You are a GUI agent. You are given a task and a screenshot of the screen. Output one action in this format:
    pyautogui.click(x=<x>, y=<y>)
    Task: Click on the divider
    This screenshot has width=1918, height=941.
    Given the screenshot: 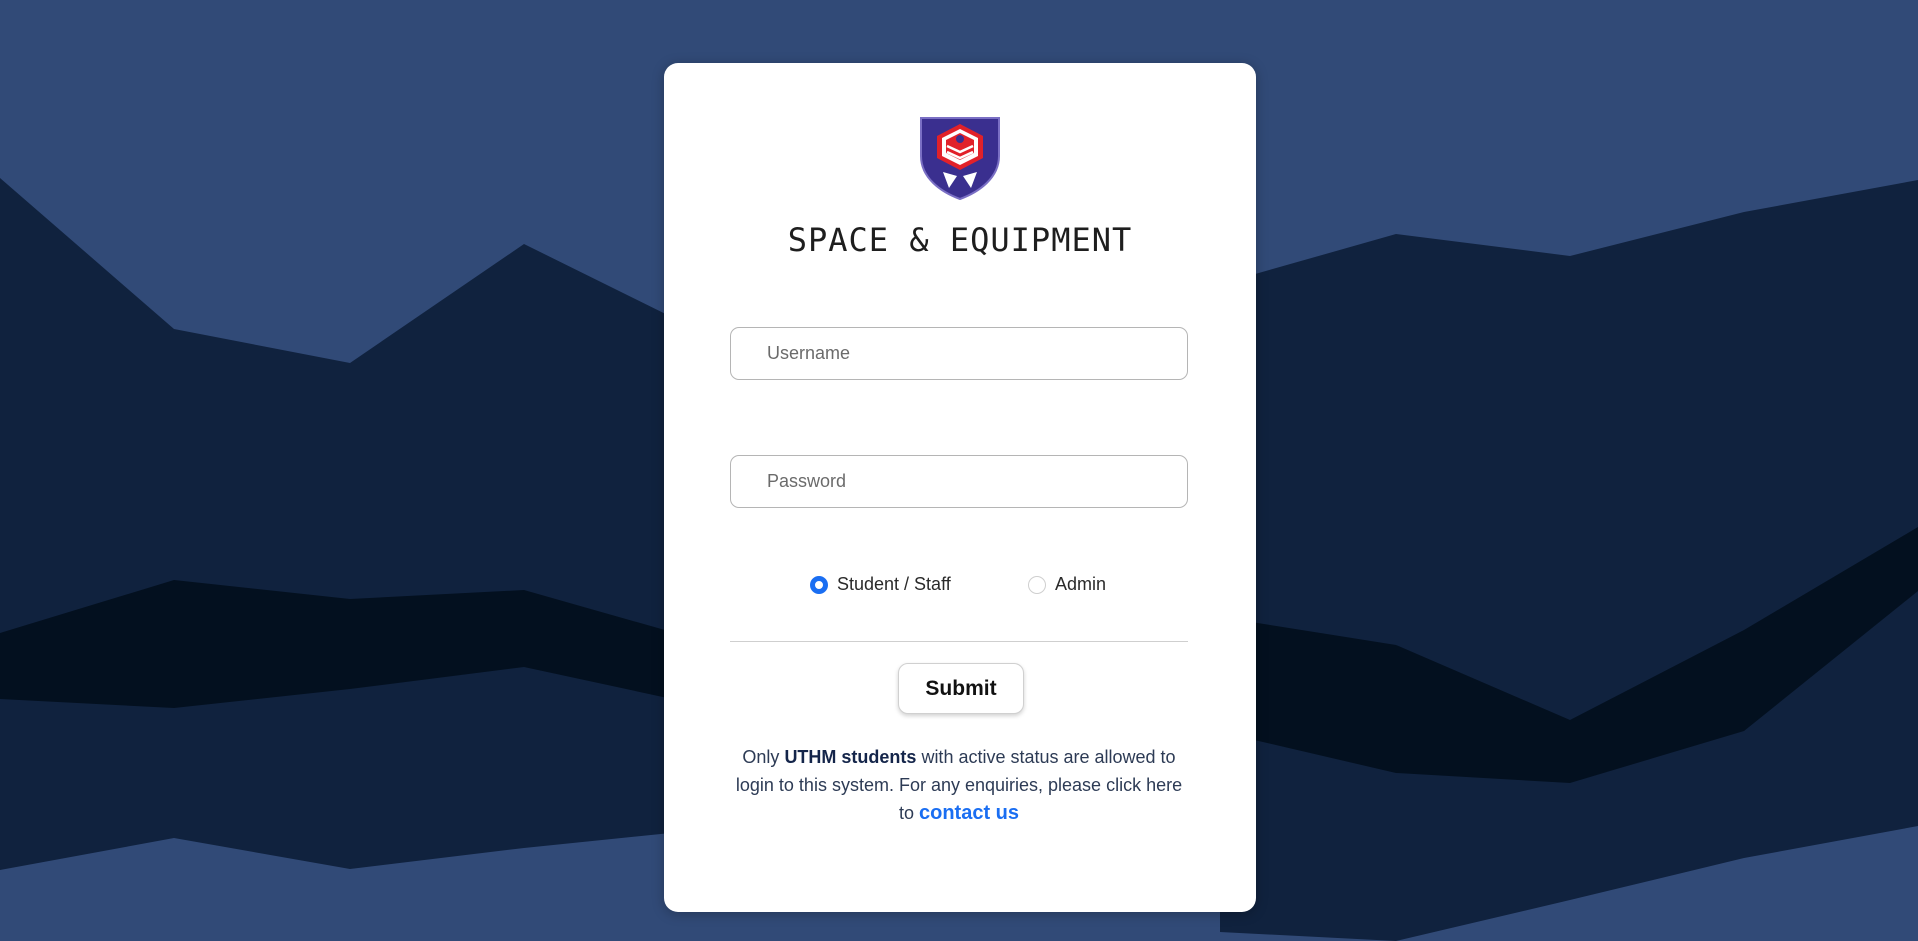 What is the action you would take?
    pyautogui.click(x=959, y=641)
    